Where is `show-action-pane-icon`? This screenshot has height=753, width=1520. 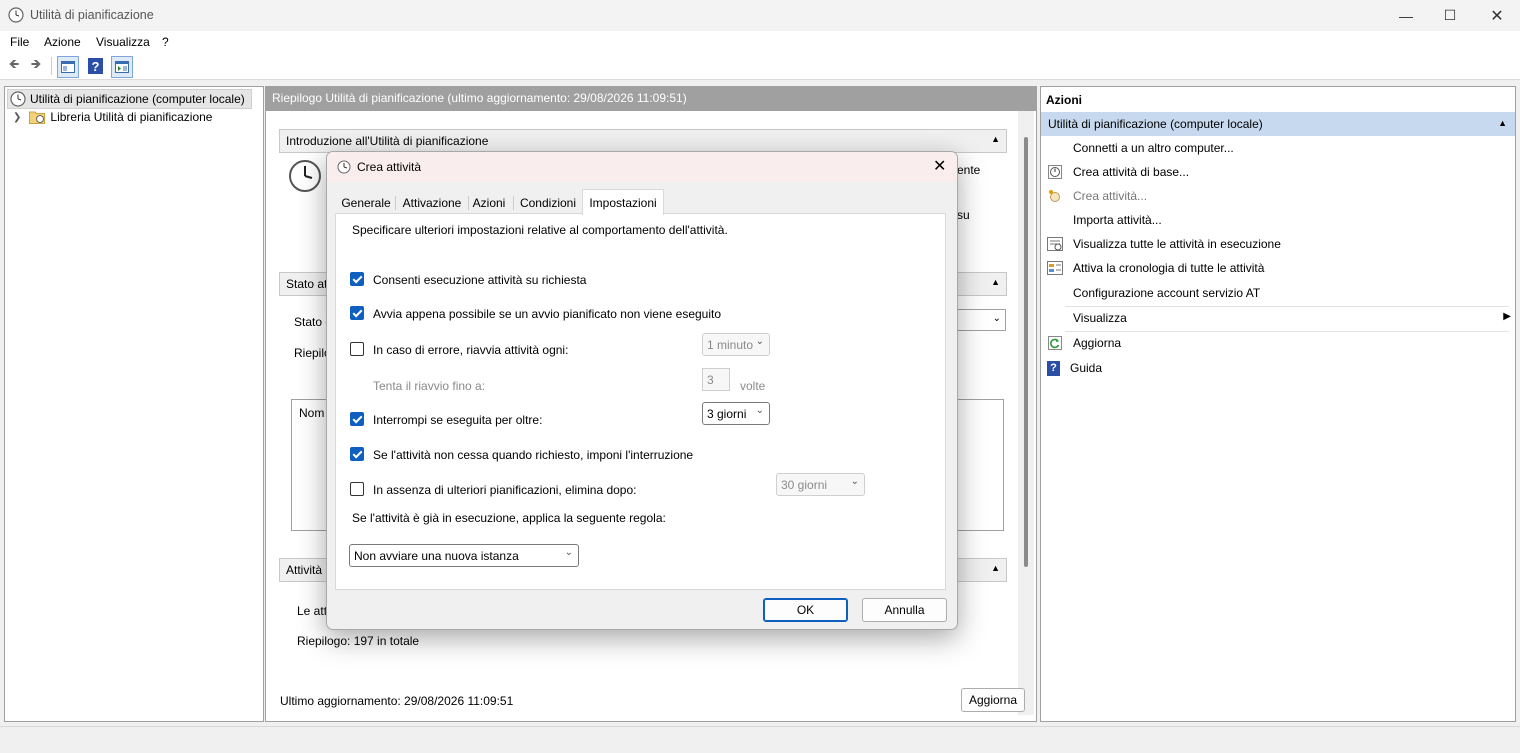 show-action-pane-icon is located at coordinates (122, 67).